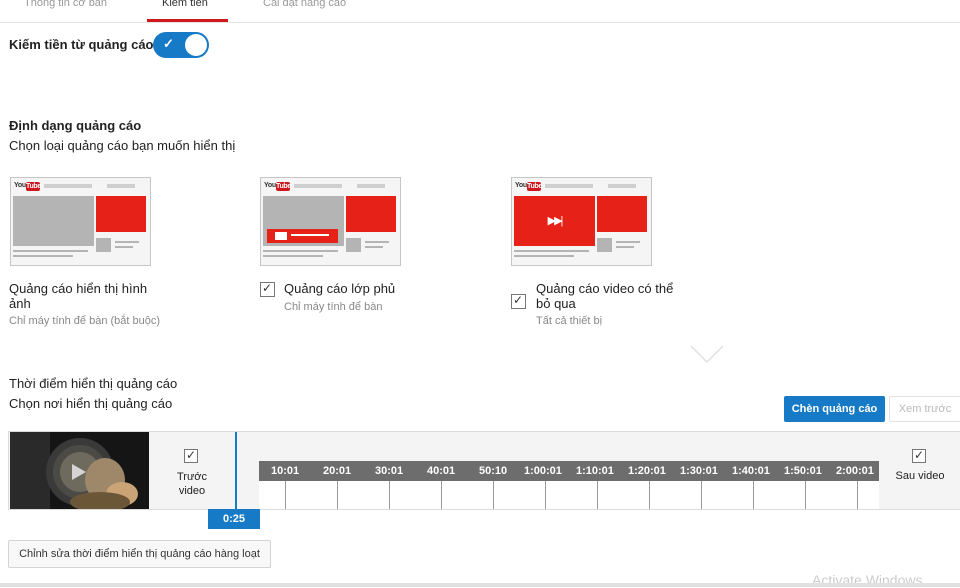  What do you see at coordinates (192, 484) in the screenshot?
I see `pre-roll-label: Trước video` at bounding box center [192, 484].